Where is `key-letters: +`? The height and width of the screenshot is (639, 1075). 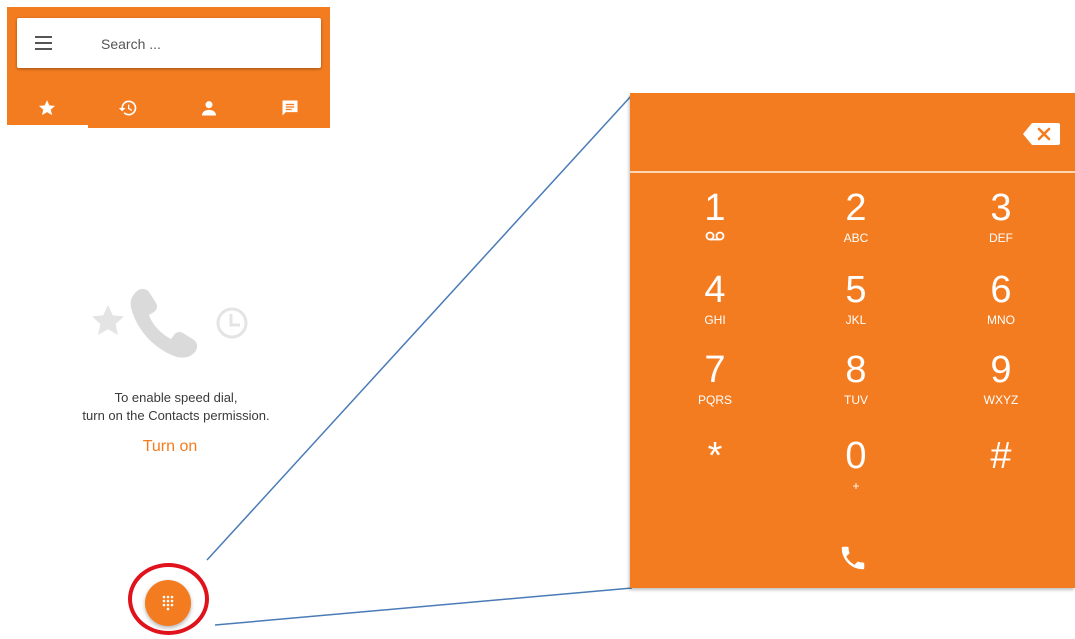
key-letters: + is located at coordinates (856, 486).